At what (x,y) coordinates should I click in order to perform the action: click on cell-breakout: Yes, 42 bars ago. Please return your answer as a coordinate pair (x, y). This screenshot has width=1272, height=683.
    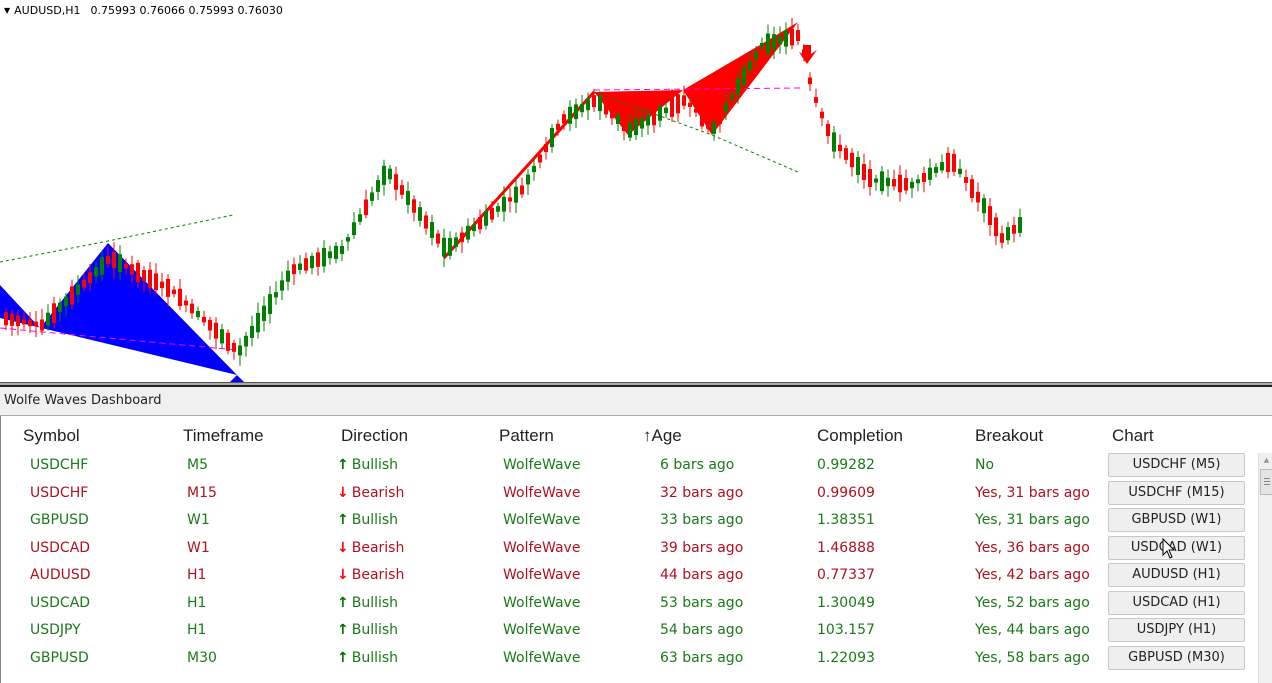
    Looking at the image, I should click on (1032, 575).